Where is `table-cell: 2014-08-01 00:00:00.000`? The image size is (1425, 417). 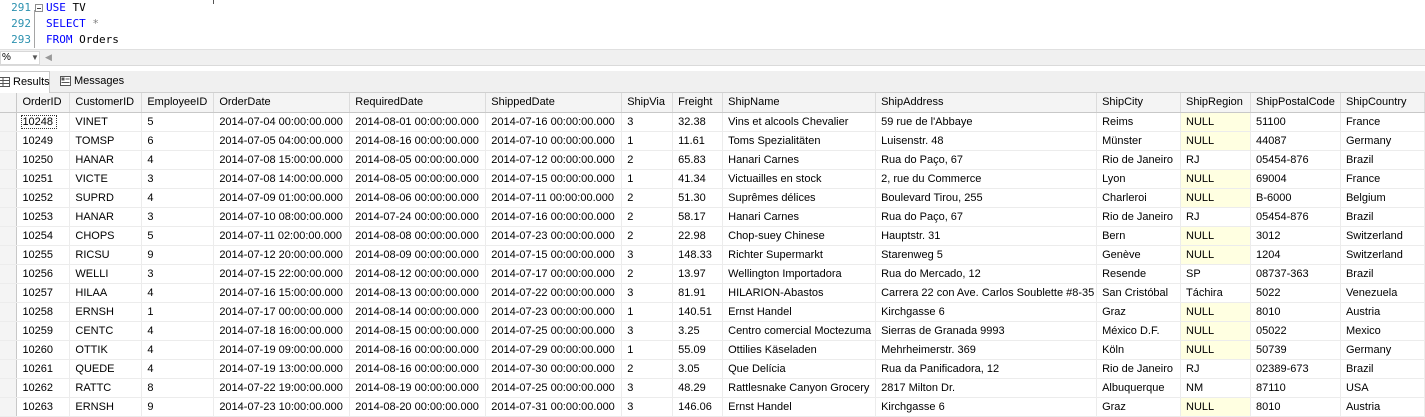
table-cell: 2014-08-01 00:00:00.000 is located at coordinates (418, 122).